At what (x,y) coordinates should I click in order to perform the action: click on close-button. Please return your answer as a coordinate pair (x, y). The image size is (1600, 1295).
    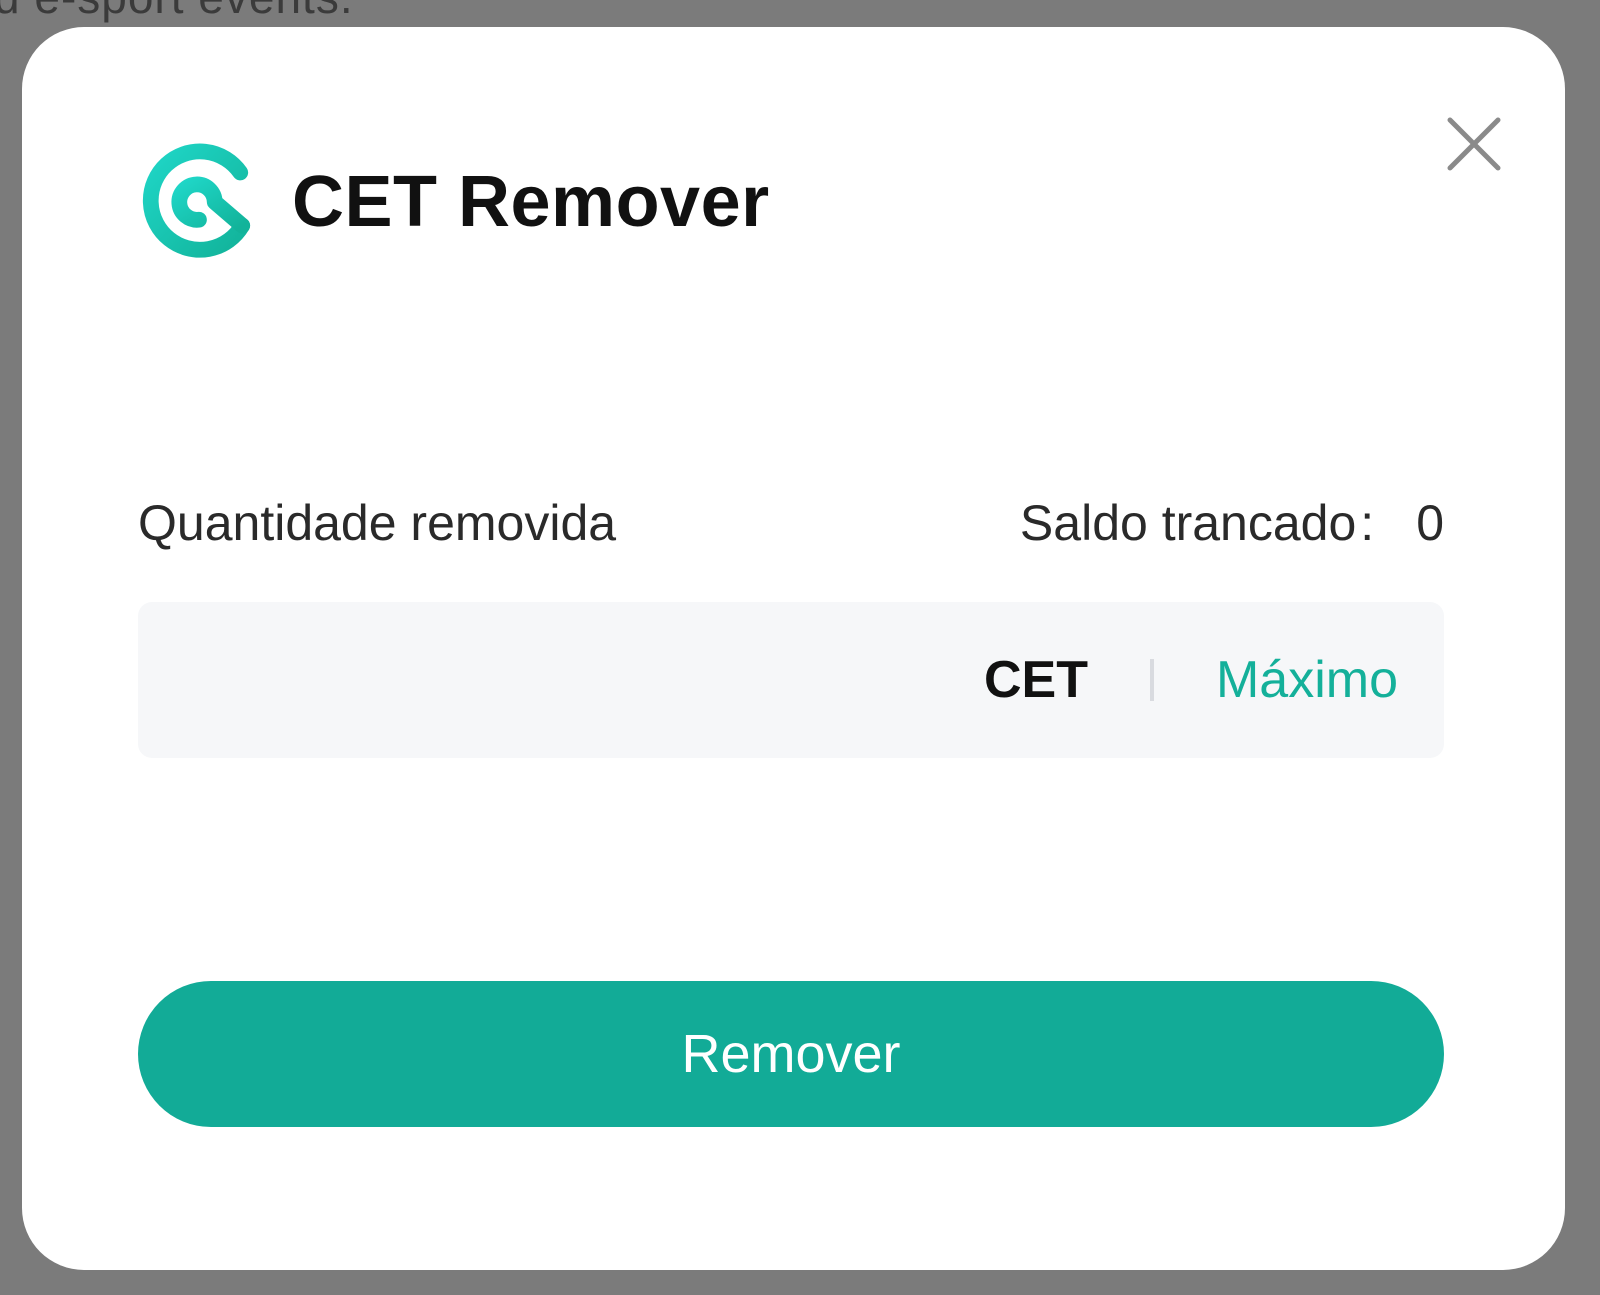
    Looking at the image, I should click on (1474, 144).